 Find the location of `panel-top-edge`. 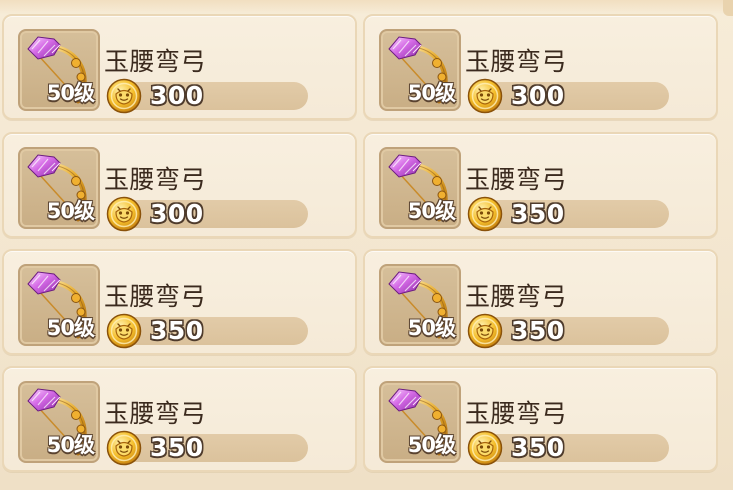

panel-top-edge is located at coordinates (366, 7).